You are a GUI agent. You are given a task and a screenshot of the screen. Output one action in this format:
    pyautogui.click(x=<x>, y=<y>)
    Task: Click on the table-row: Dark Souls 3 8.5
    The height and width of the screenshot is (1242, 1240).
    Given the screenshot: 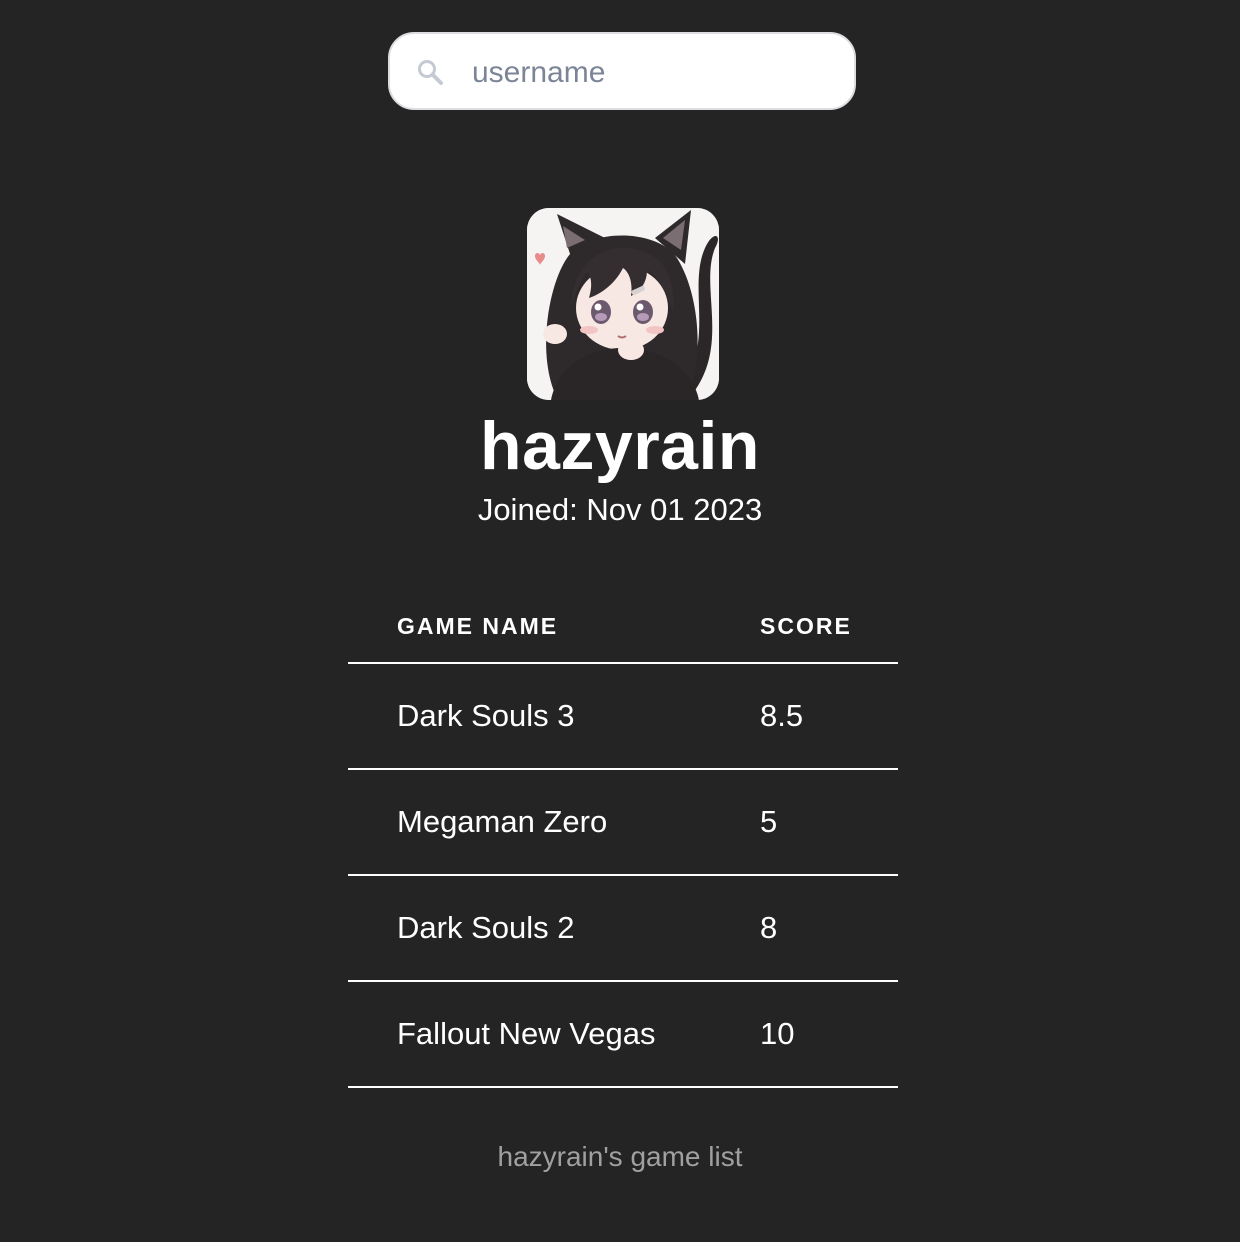 What is the action you would take?
    pyautogui.click(x=623, y=716)
    